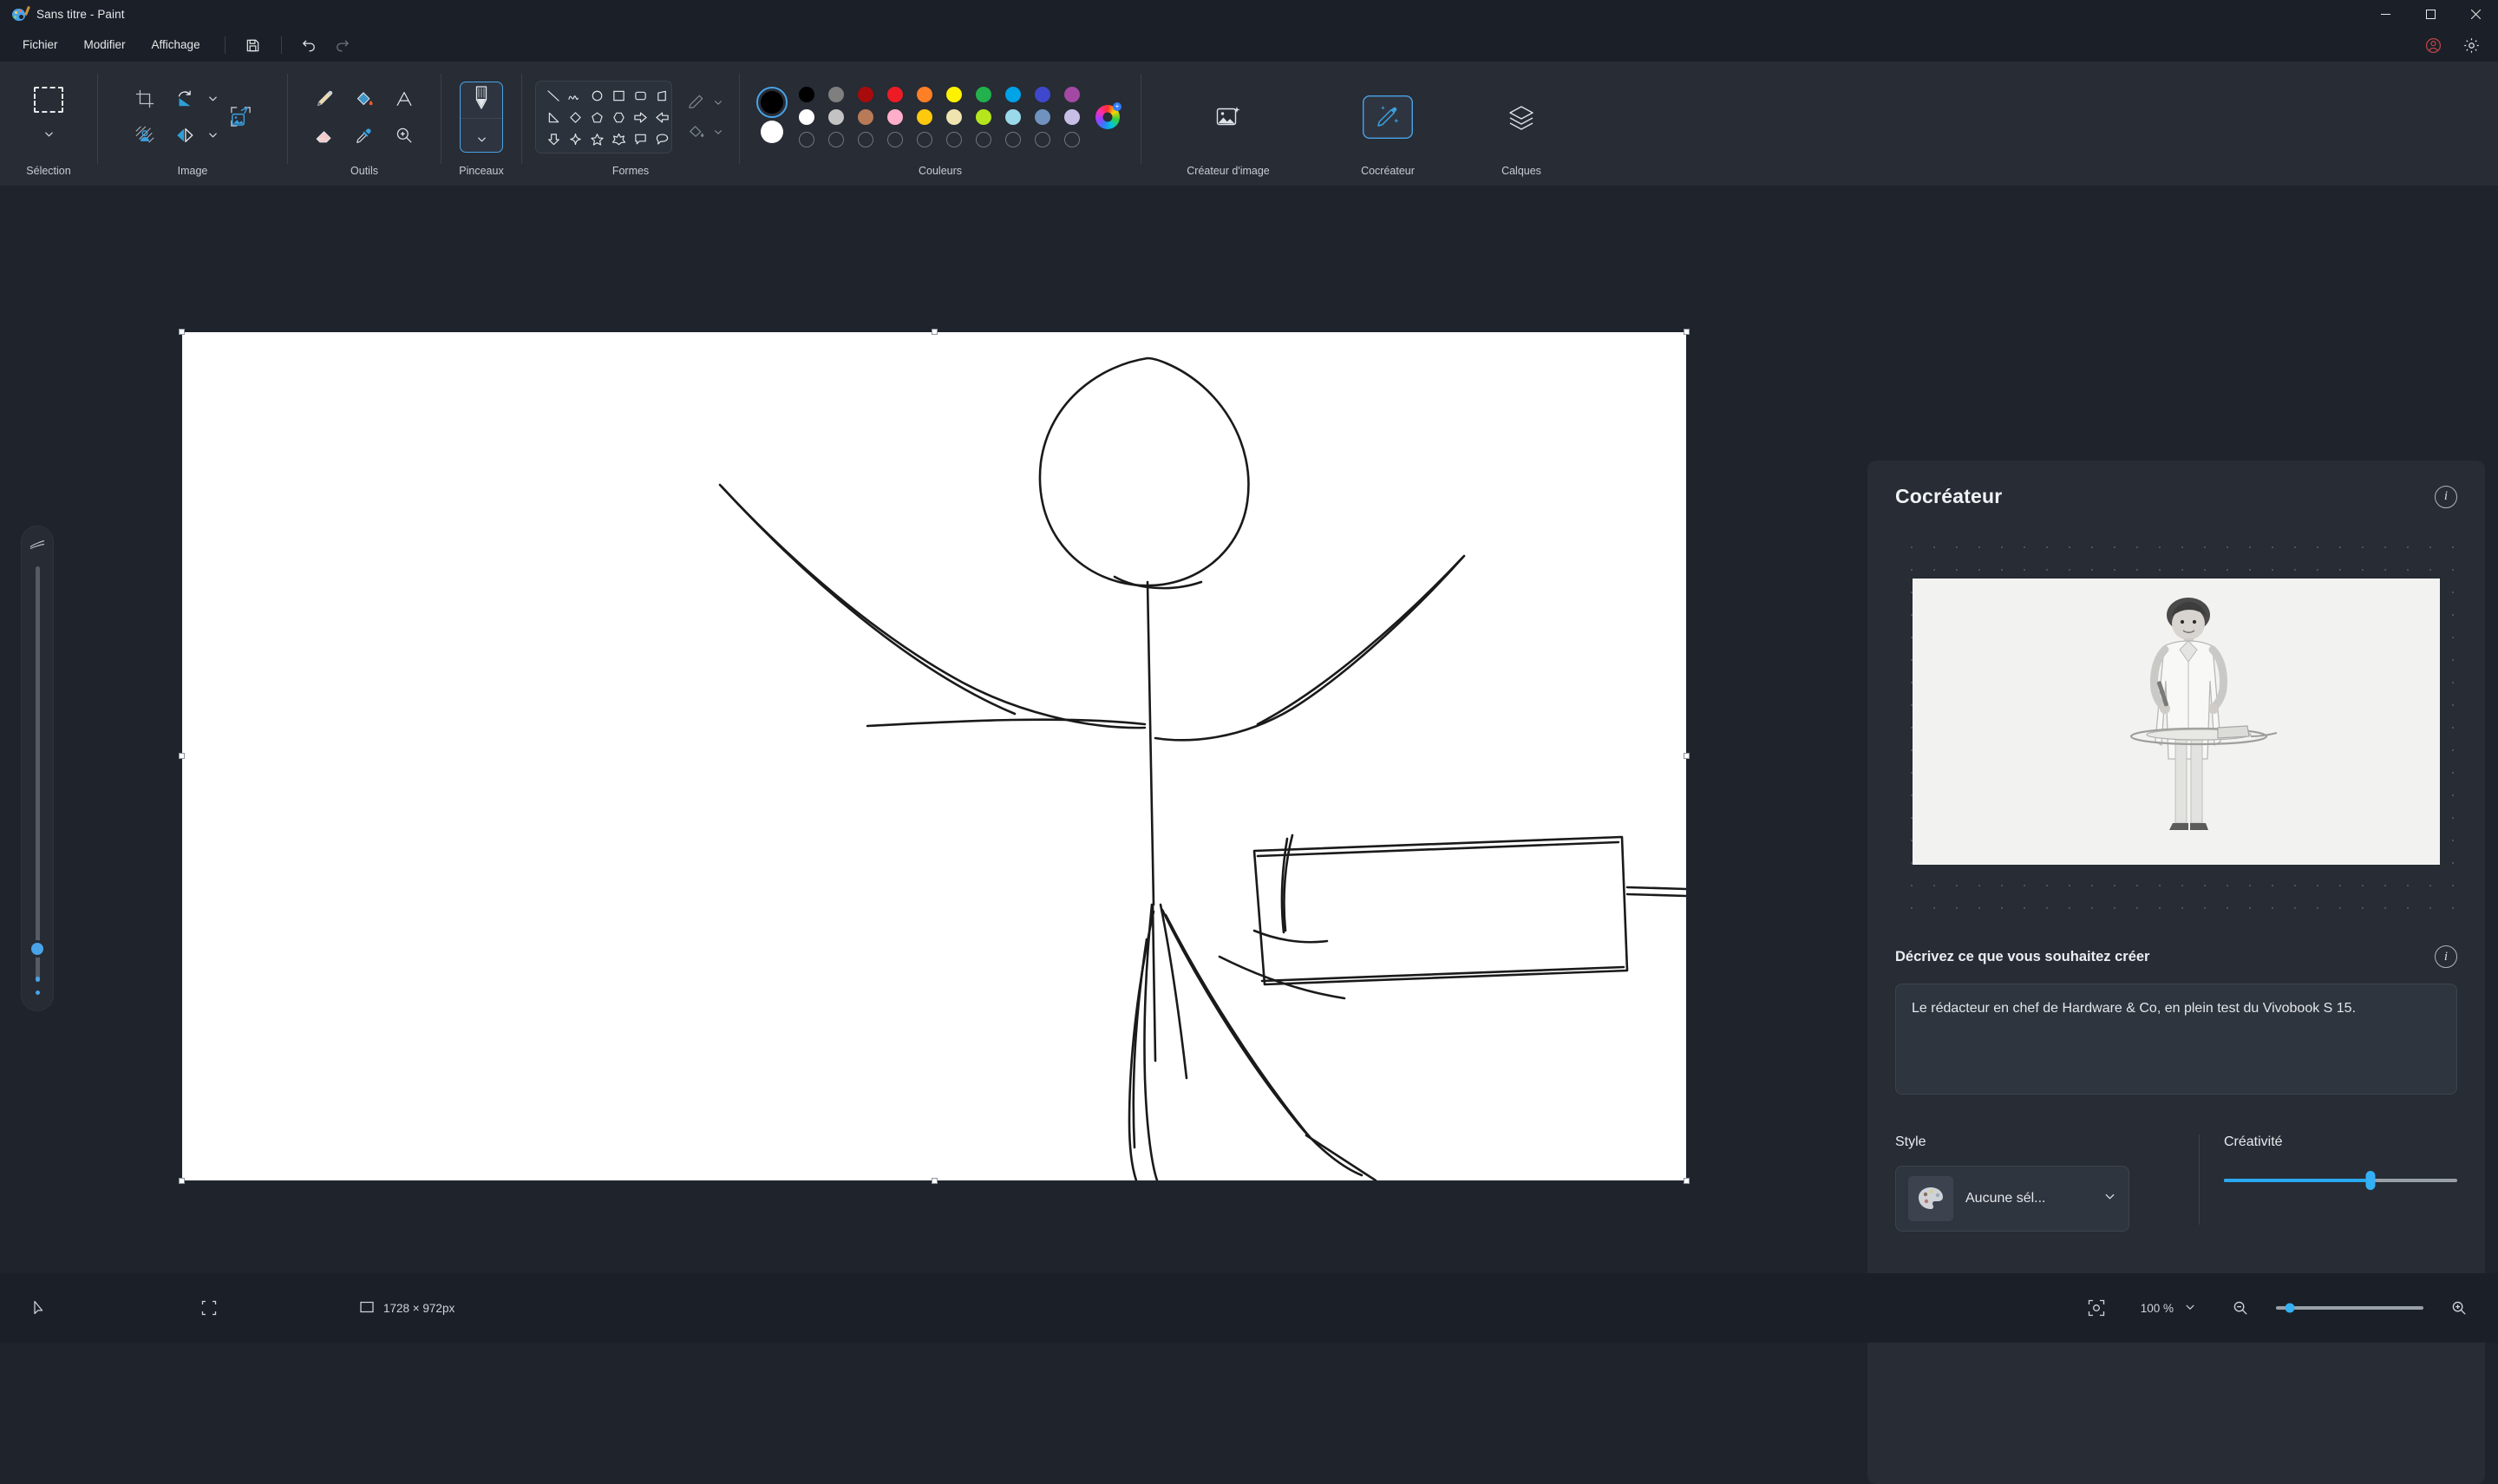 This screenshot has height=1484, width=2498. What do you see at coordinates (39, 1308) in the screenshot?
I see `cursor-icon` at bounding box center [39, 1308].